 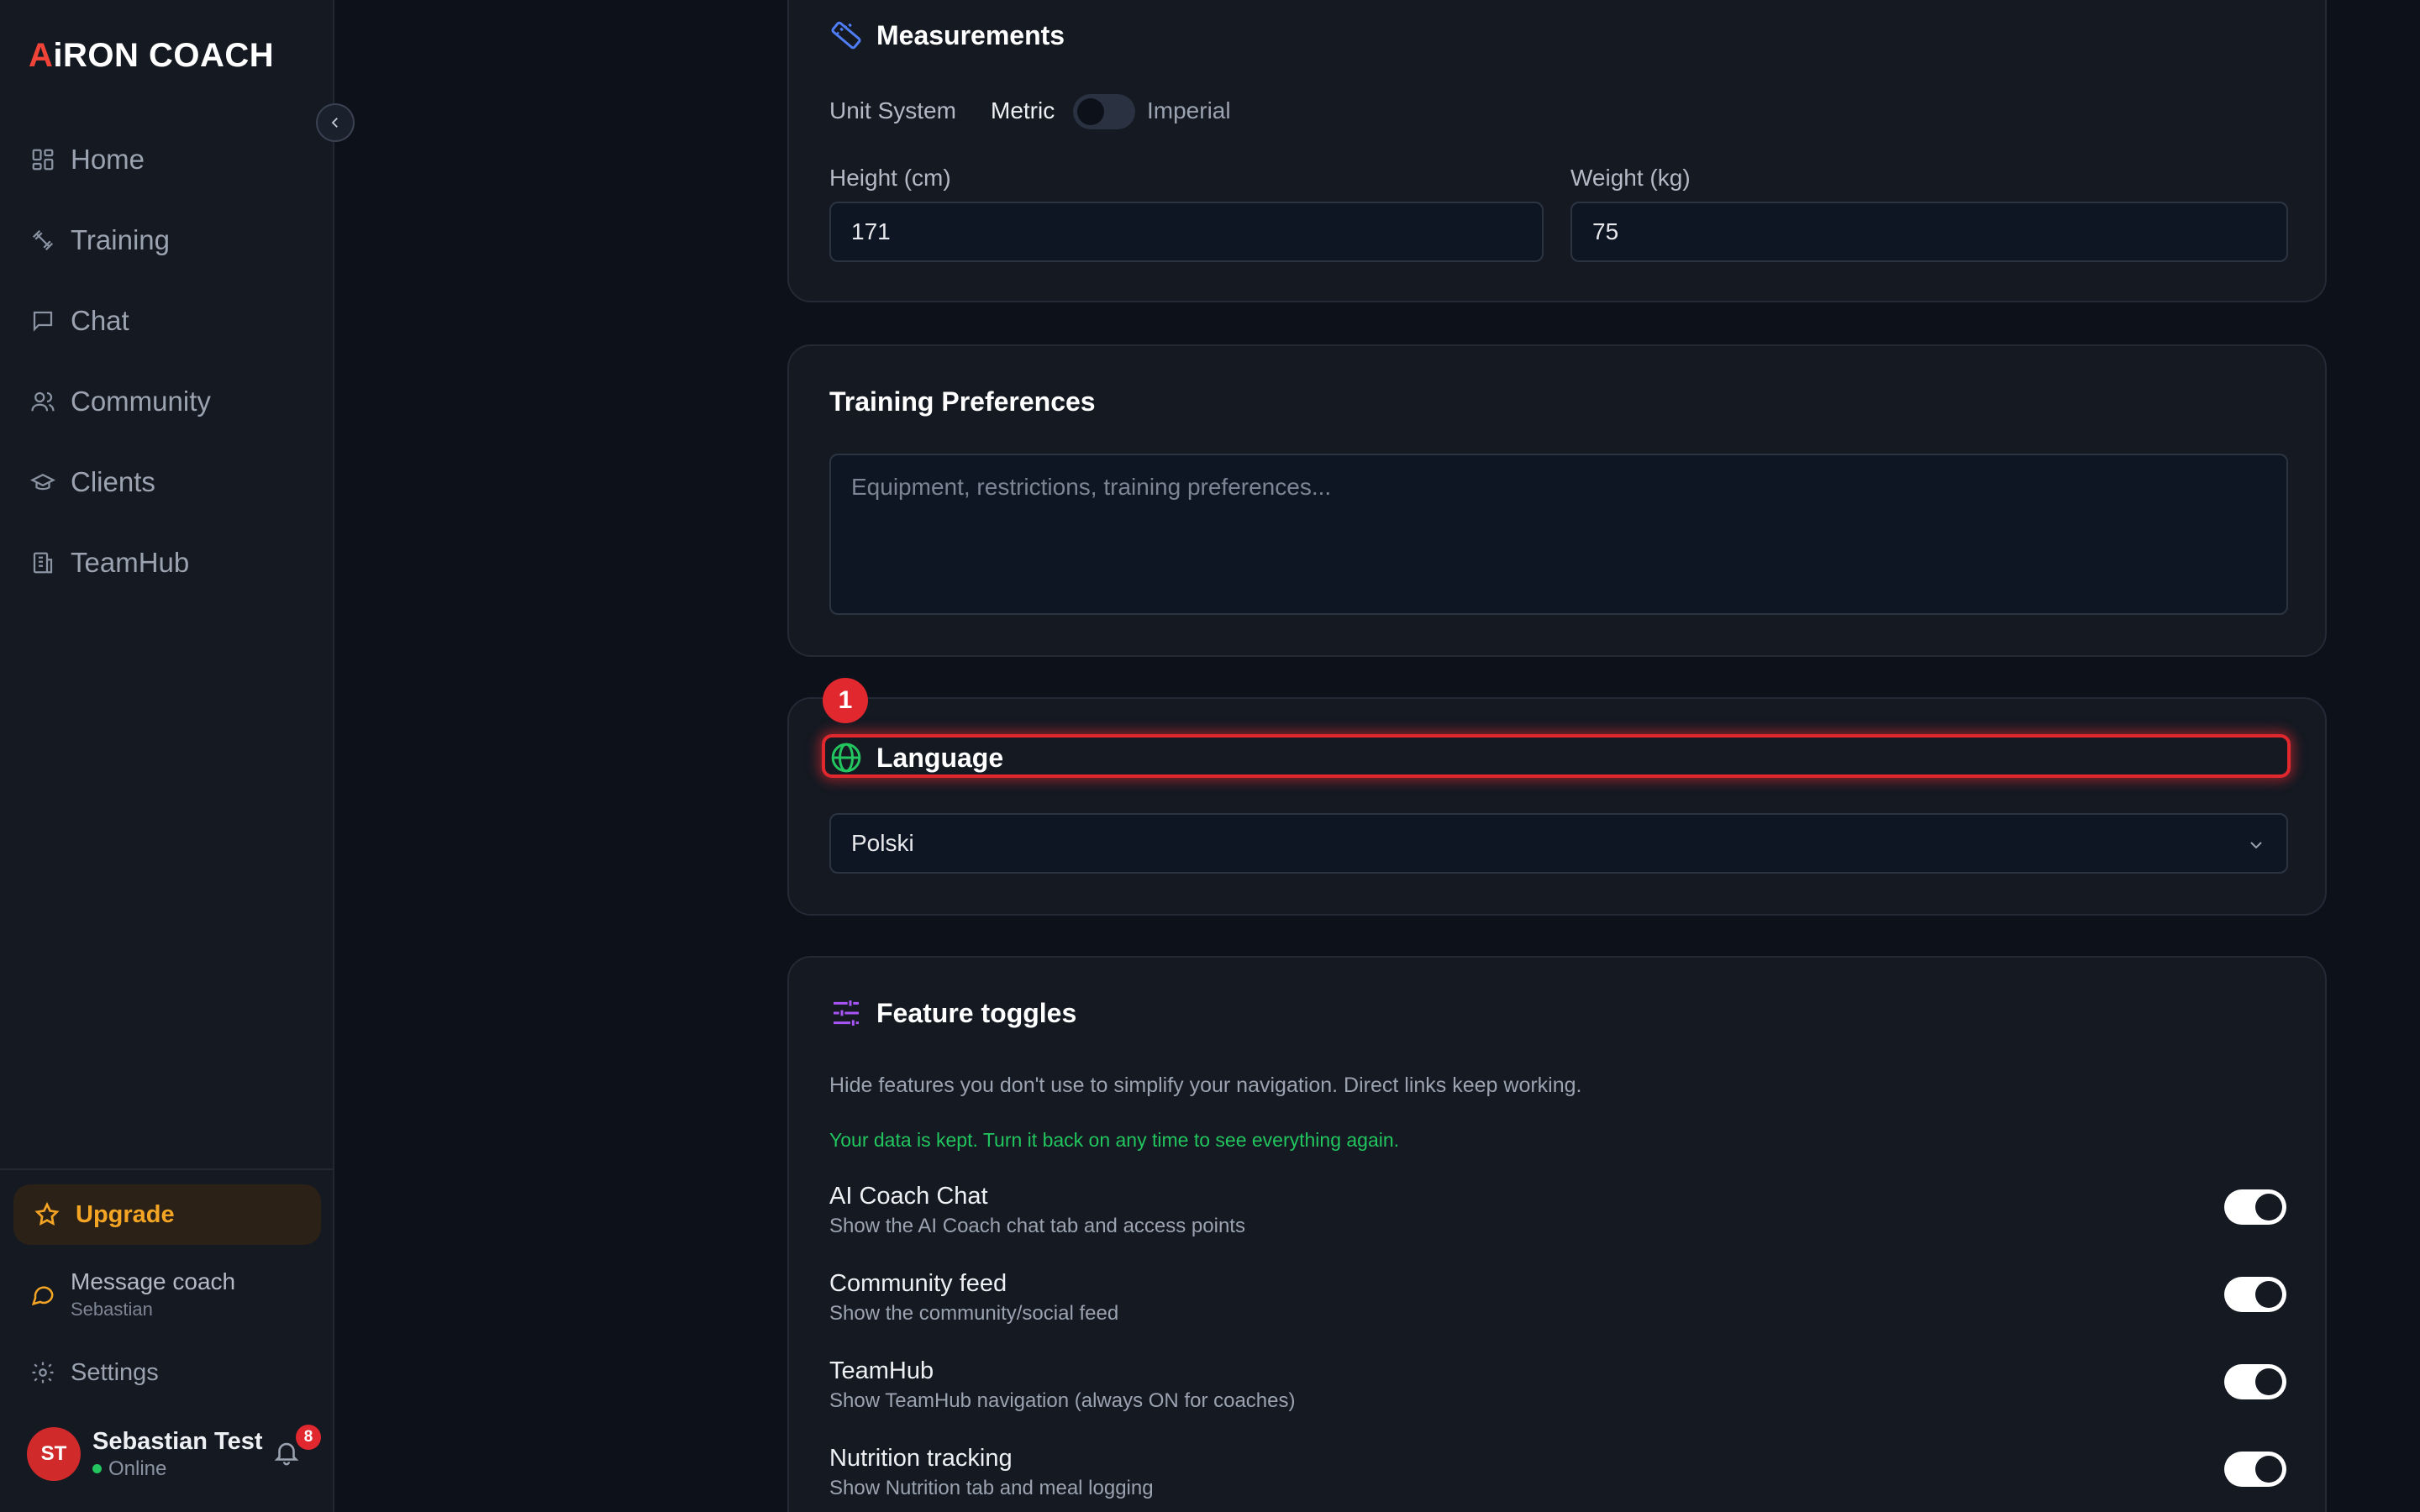 What do you see at coordinates (43, 563) in the screenshot?
I see `building-icon` at bounding box center [43, 563].